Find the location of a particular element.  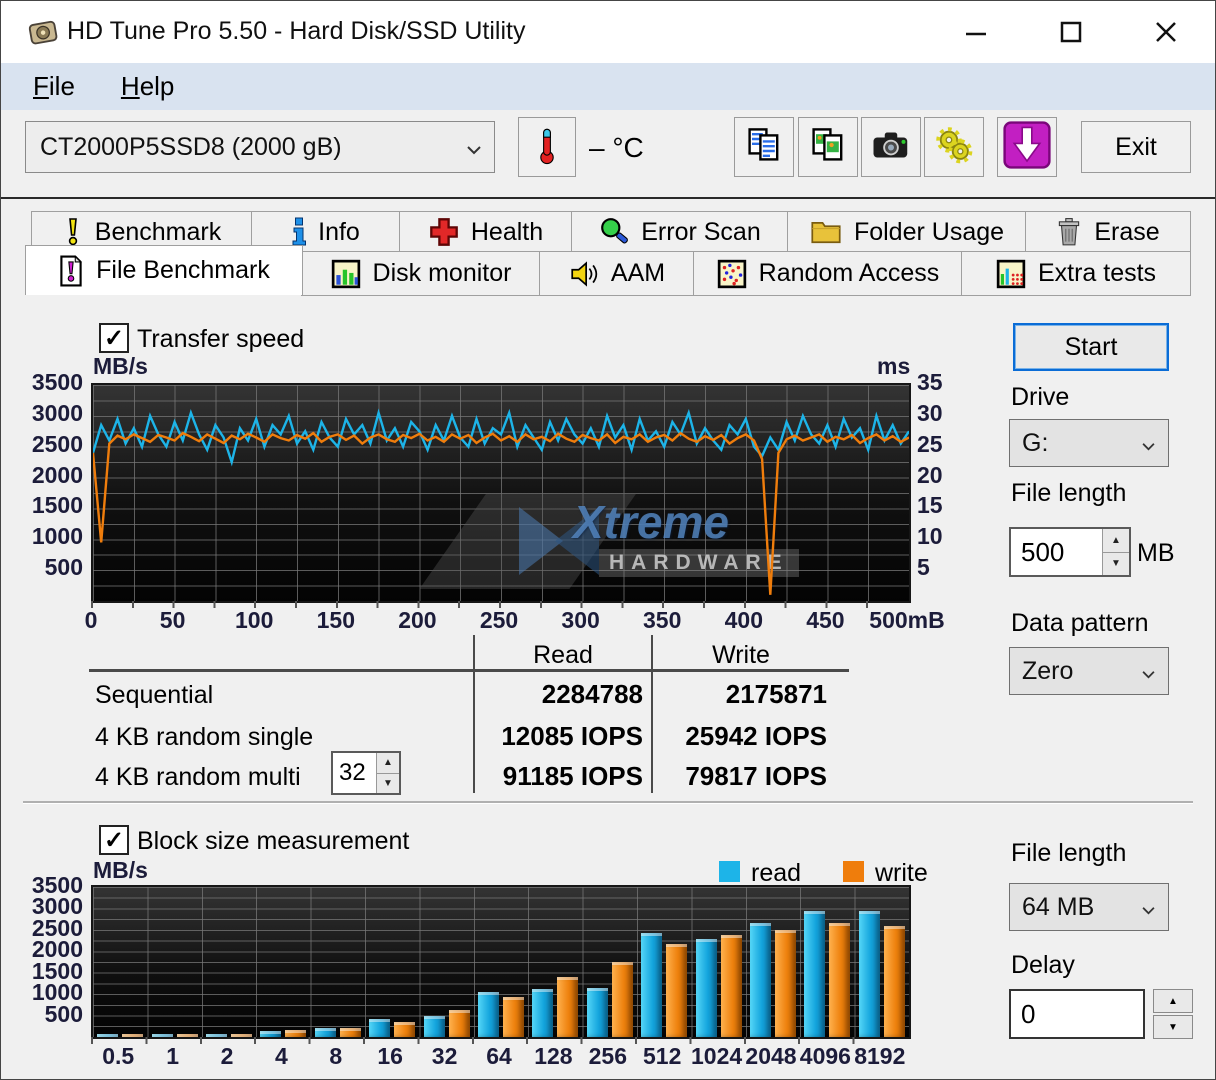

table-divider is located at coordinates (474, 714).